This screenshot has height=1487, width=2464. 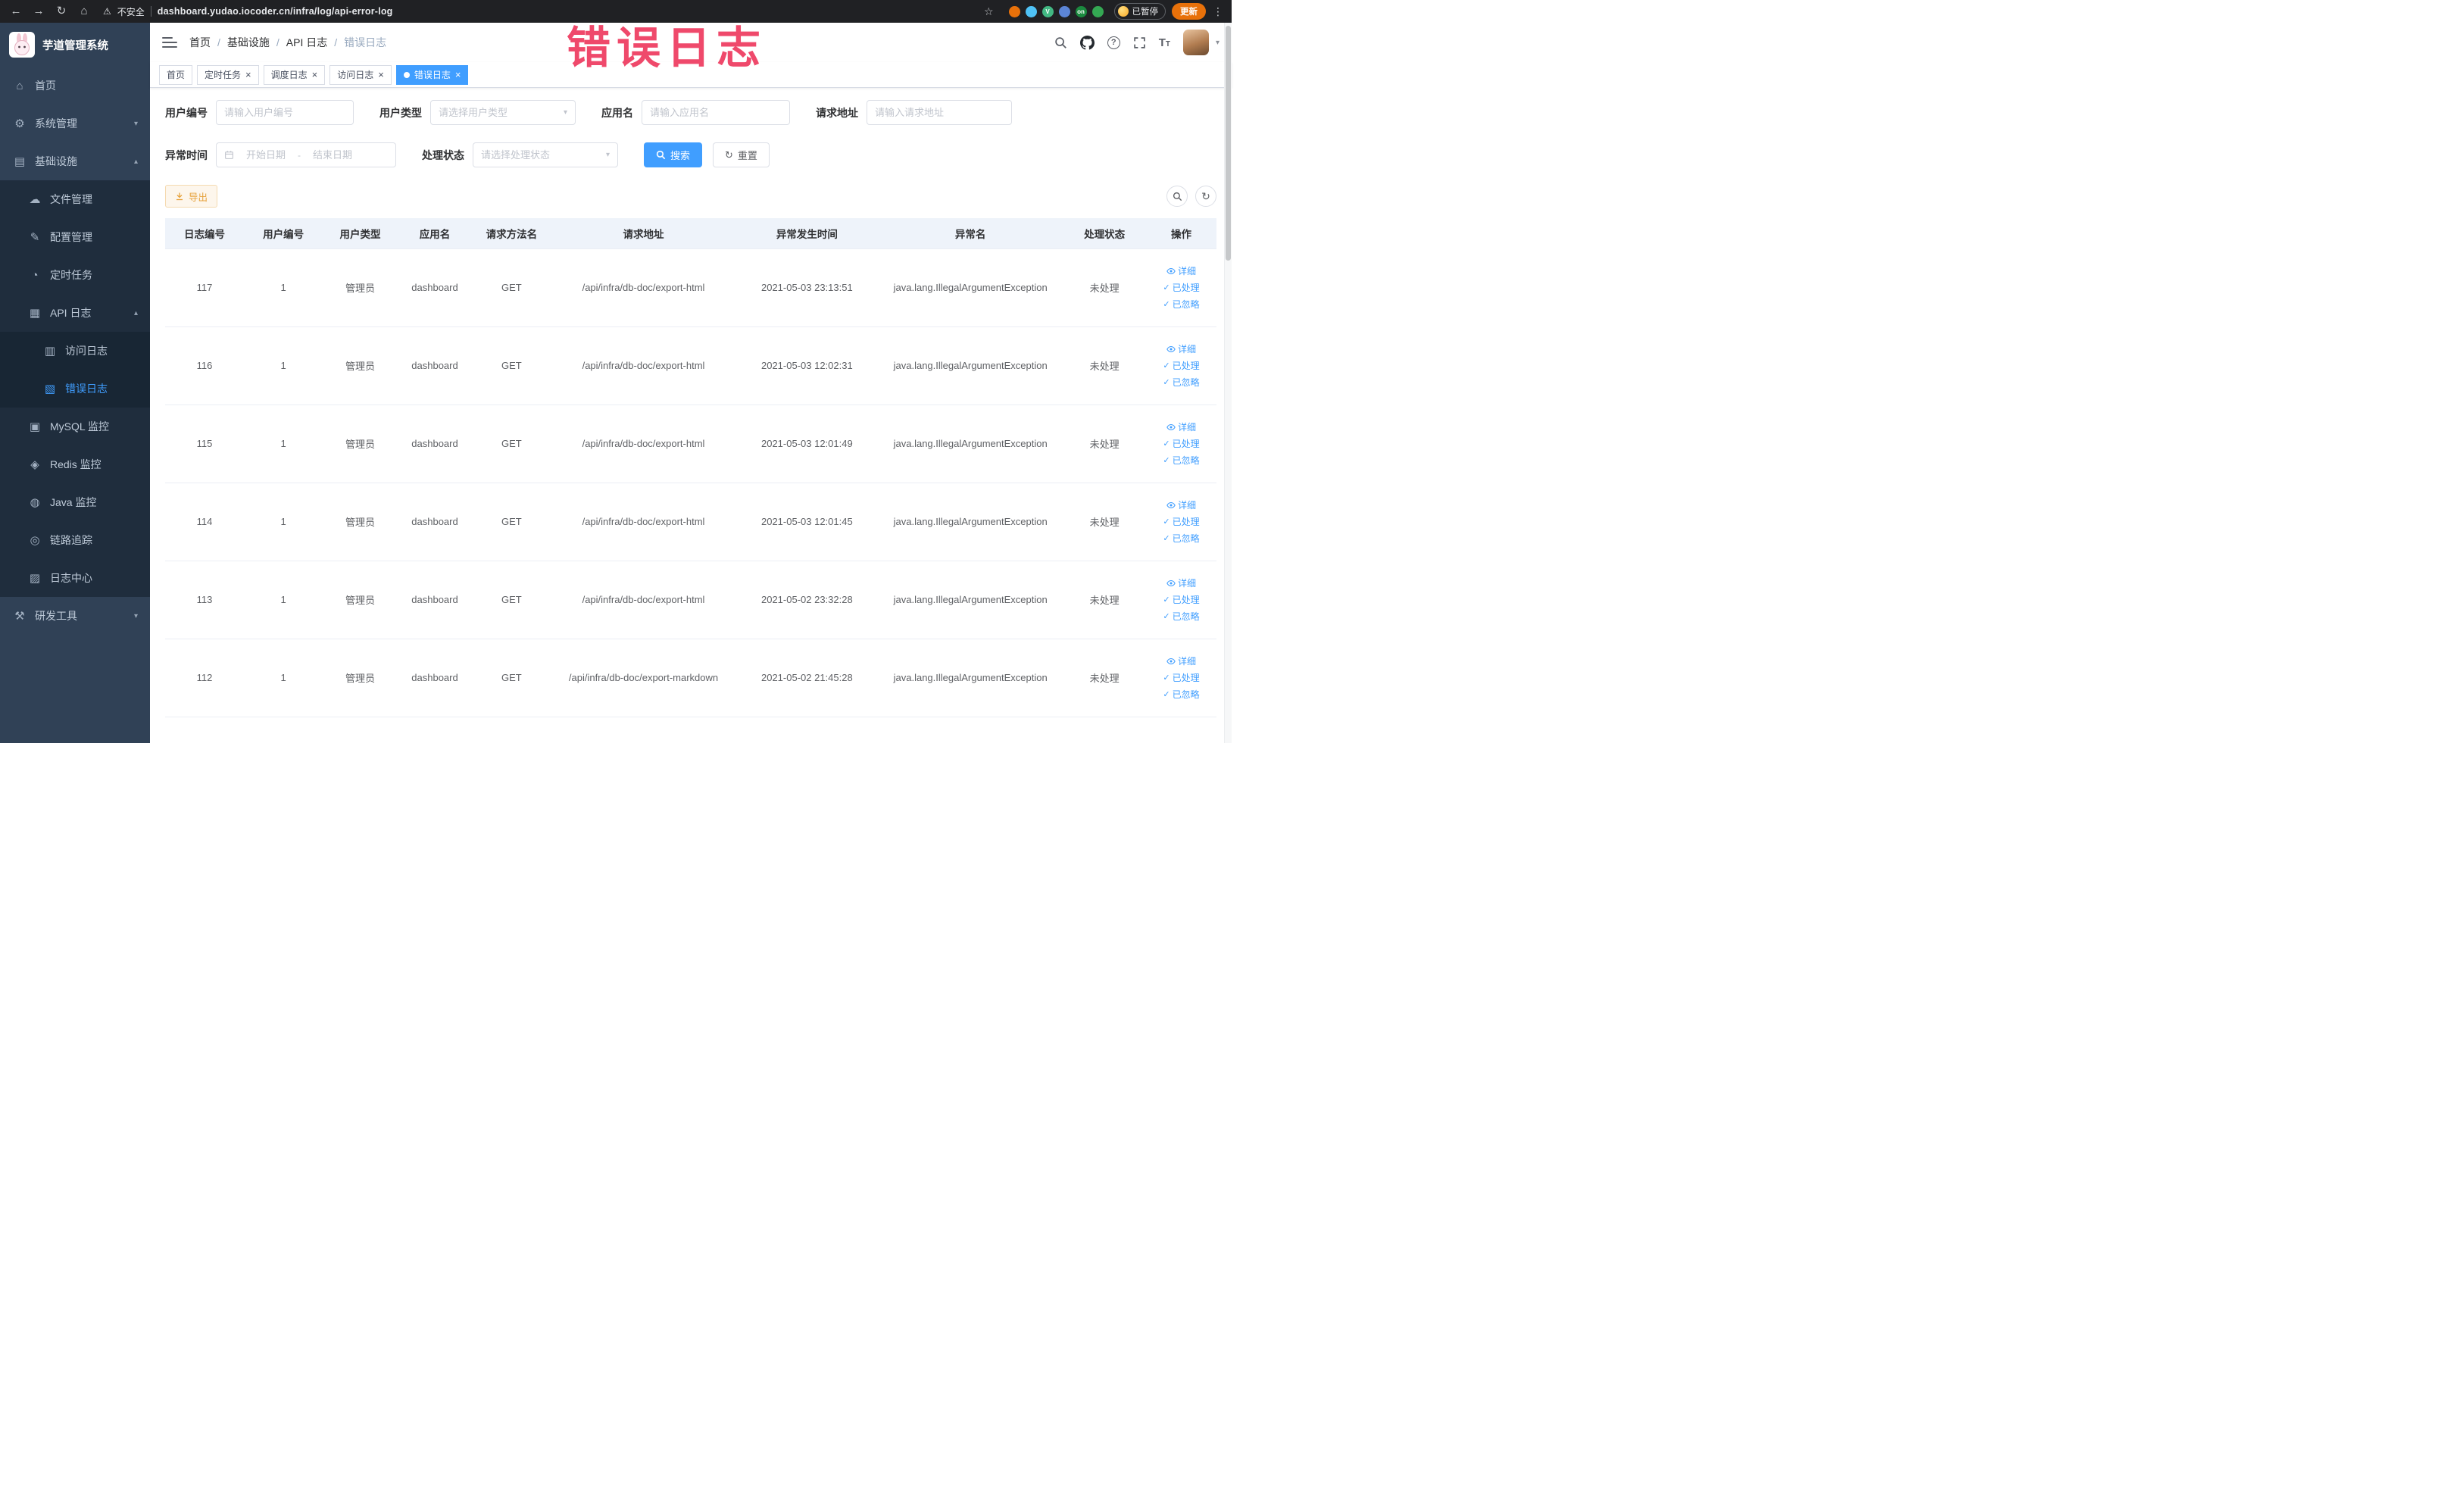 I want to click on search-icon, so click(x=1060, y=42).